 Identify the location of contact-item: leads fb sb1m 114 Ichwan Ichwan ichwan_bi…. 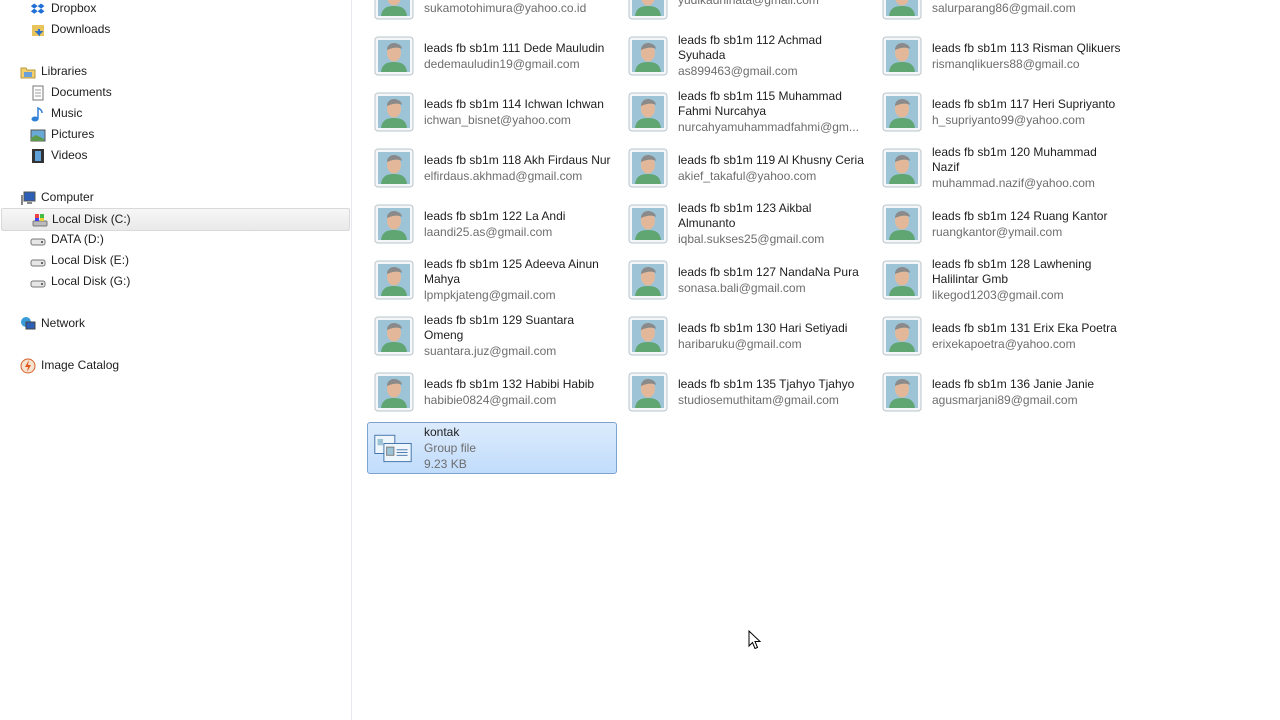
(492, 112).